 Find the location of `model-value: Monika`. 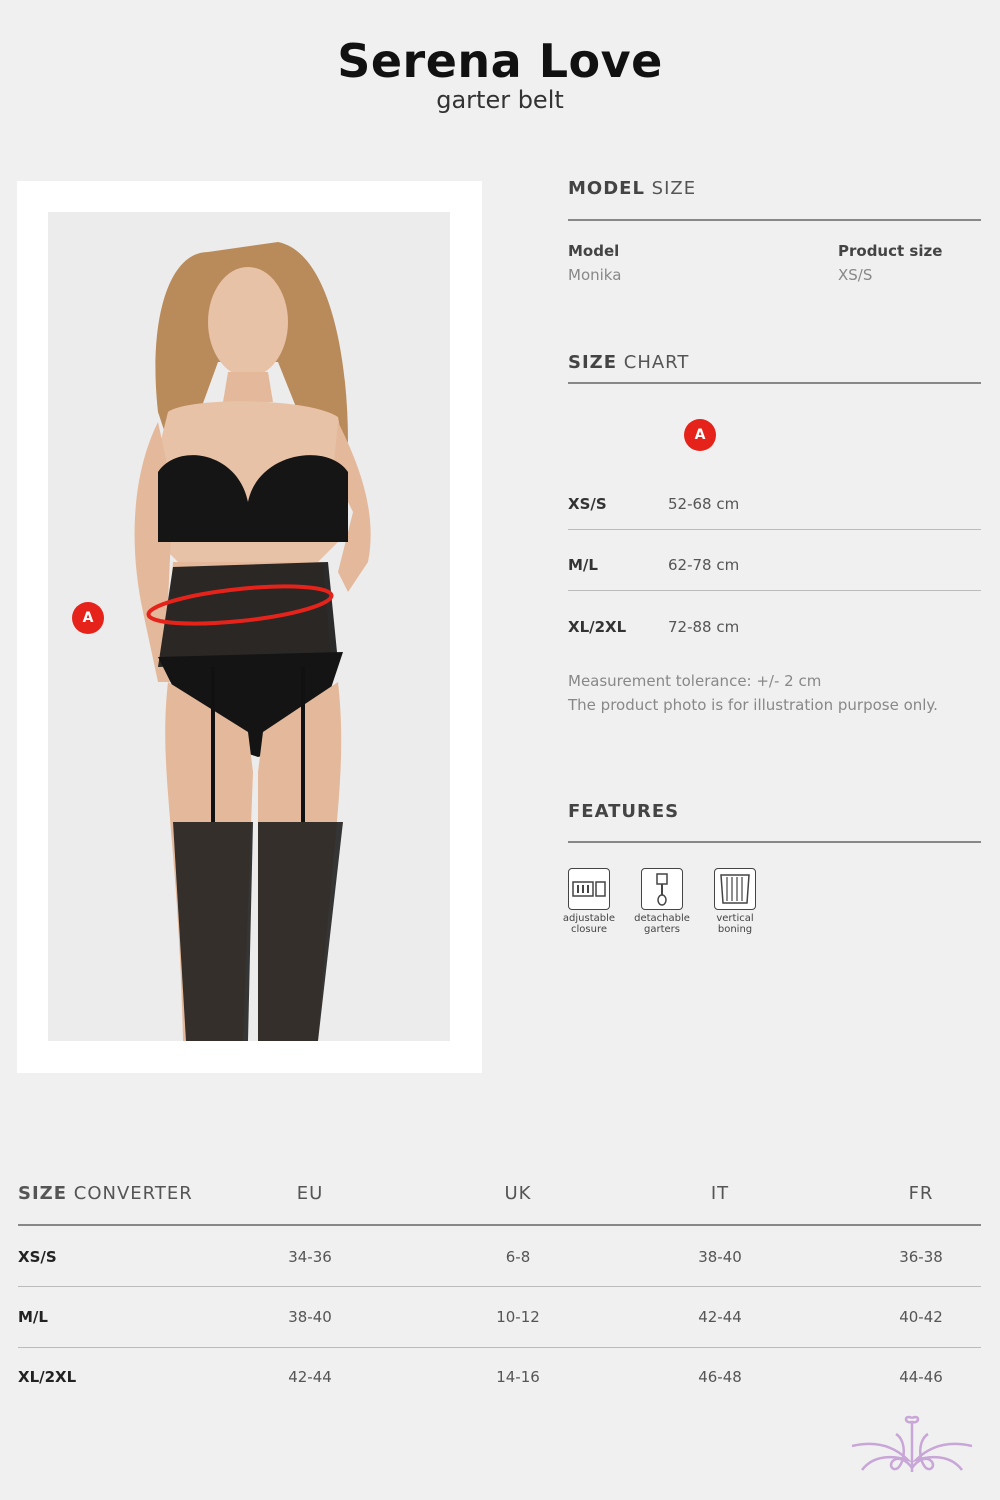

model-value: Monika is located at coordinates (595, 275).